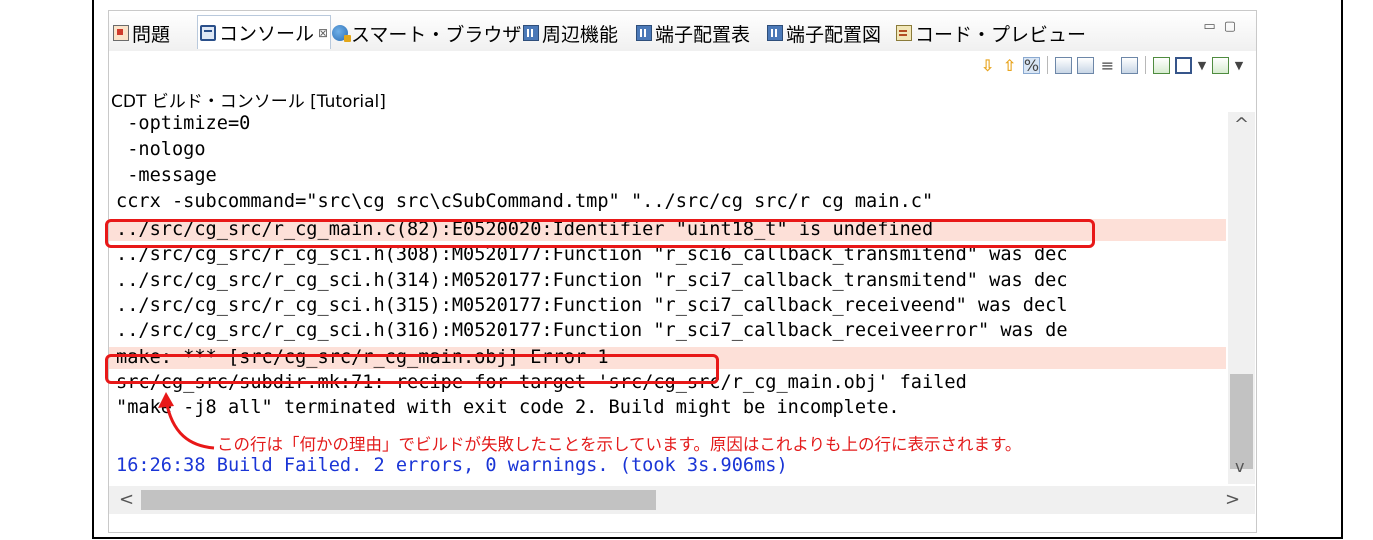  I want to click on tab-pin-diagram: 端子配置図, so click(823, 33).